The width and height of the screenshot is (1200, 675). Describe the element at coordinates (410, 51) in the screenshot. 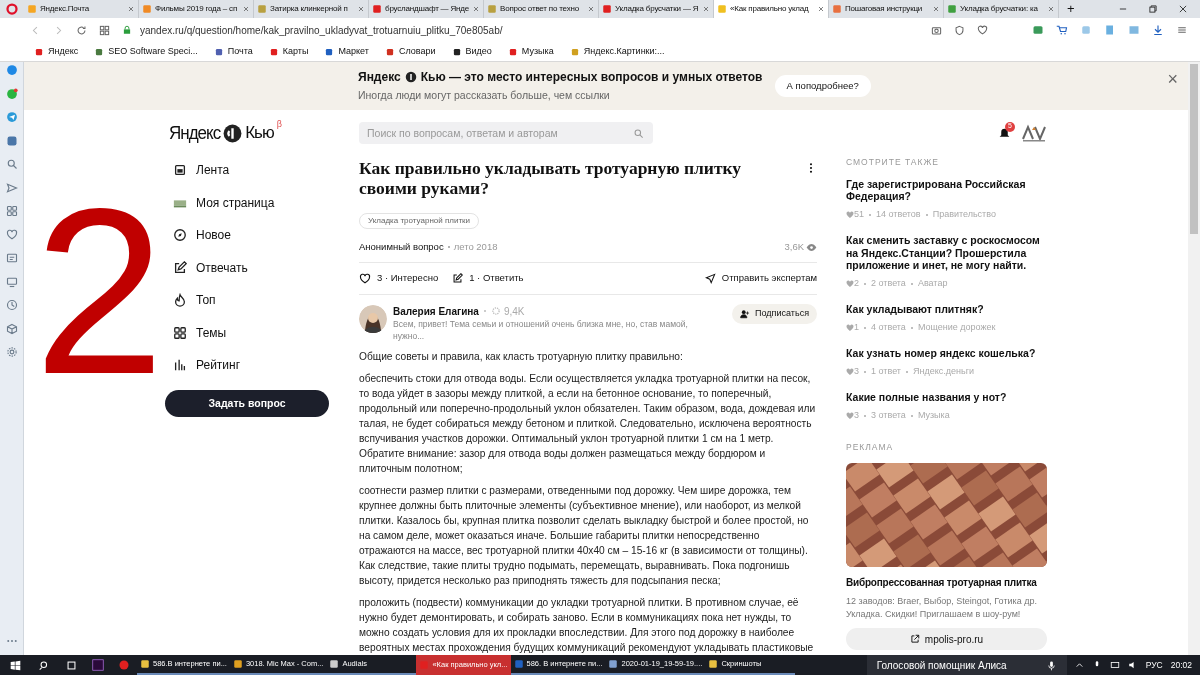

I see `bookmark: Словари` at that location.